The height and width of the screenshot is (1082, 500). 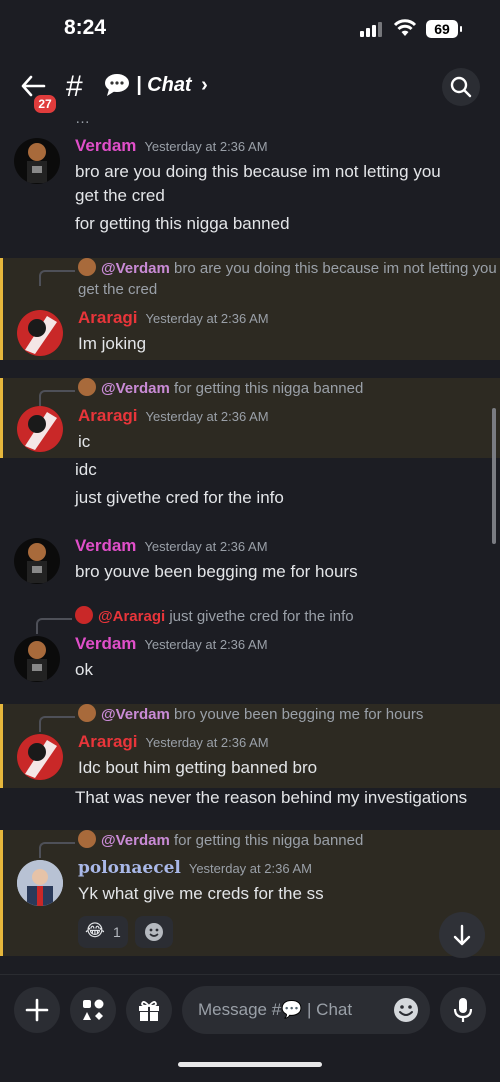 I want to click on message-text: bro youve been begging me for hours, so click(x=216, y=571).